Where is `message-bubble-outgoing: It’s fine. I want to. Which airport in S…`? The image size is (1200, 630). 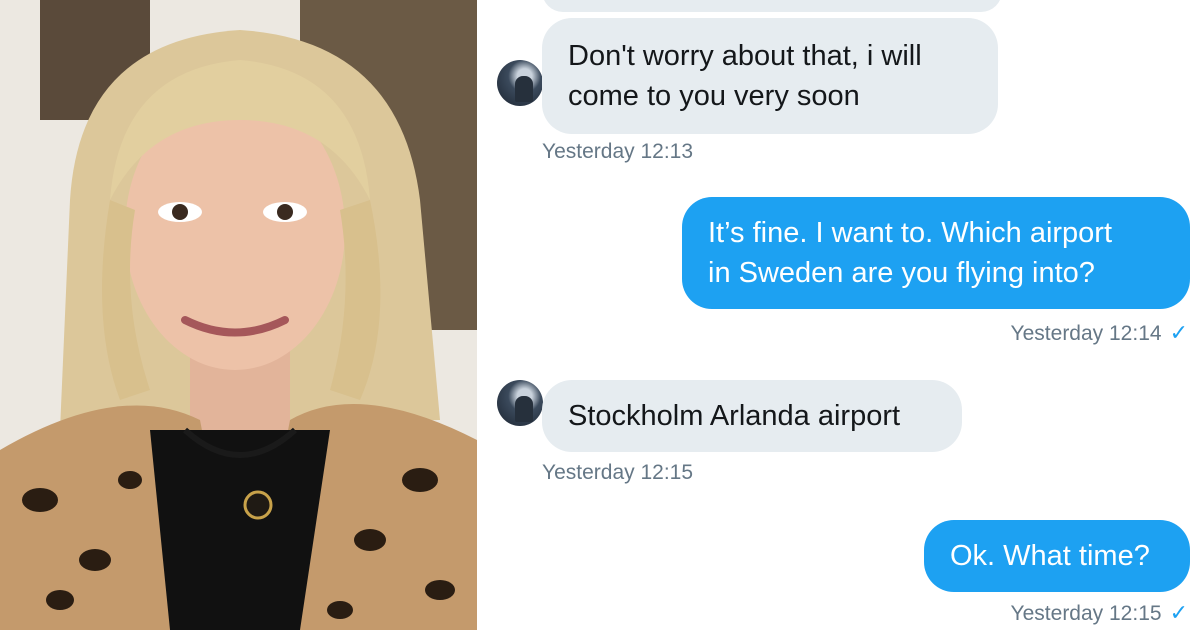
message-bubble-outgoing: It’s fine. I want to. Which airport in S… is located at coordinates (936, 253).